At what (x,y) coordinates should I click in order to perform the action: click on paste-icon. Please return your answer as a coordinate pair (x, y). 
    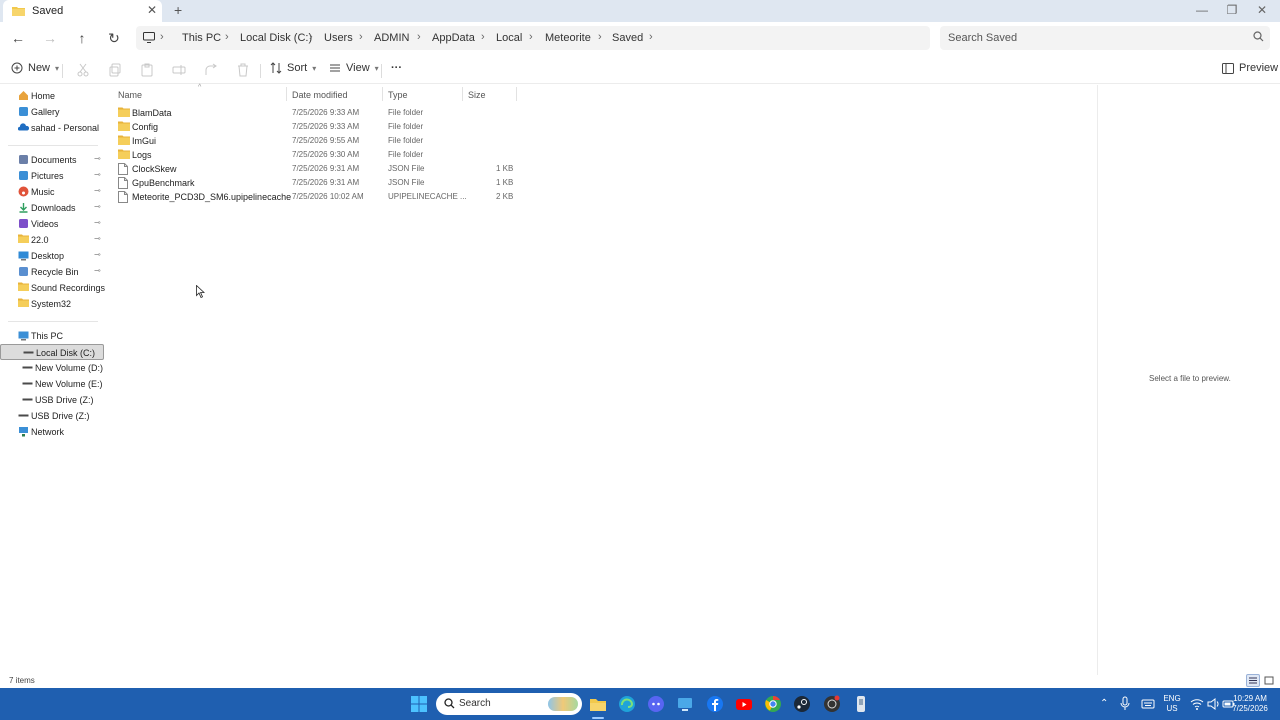
    Looking at the image, I should click on (147, 70).